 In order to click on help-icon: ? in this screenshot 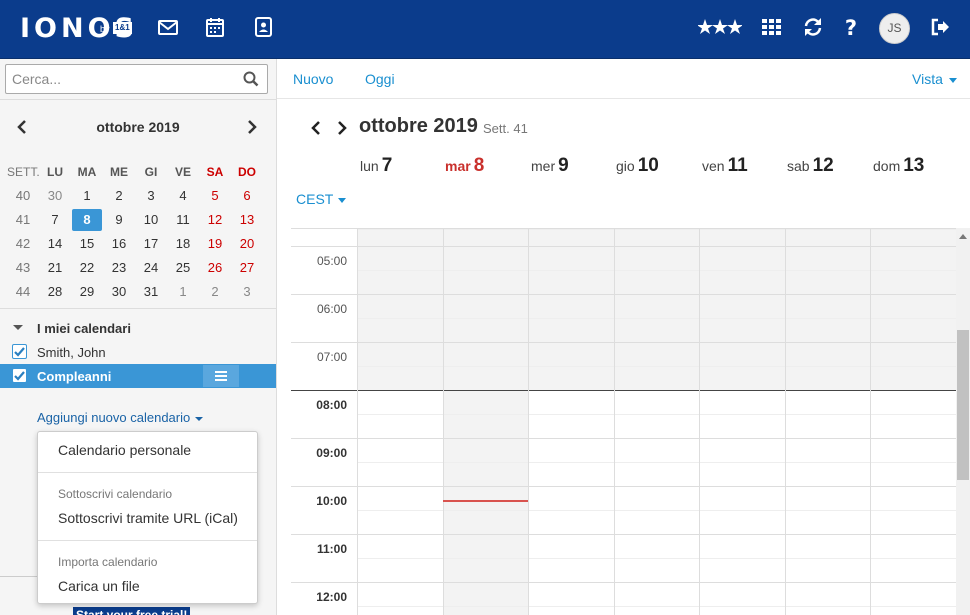, I will do `click(851, 27)`.